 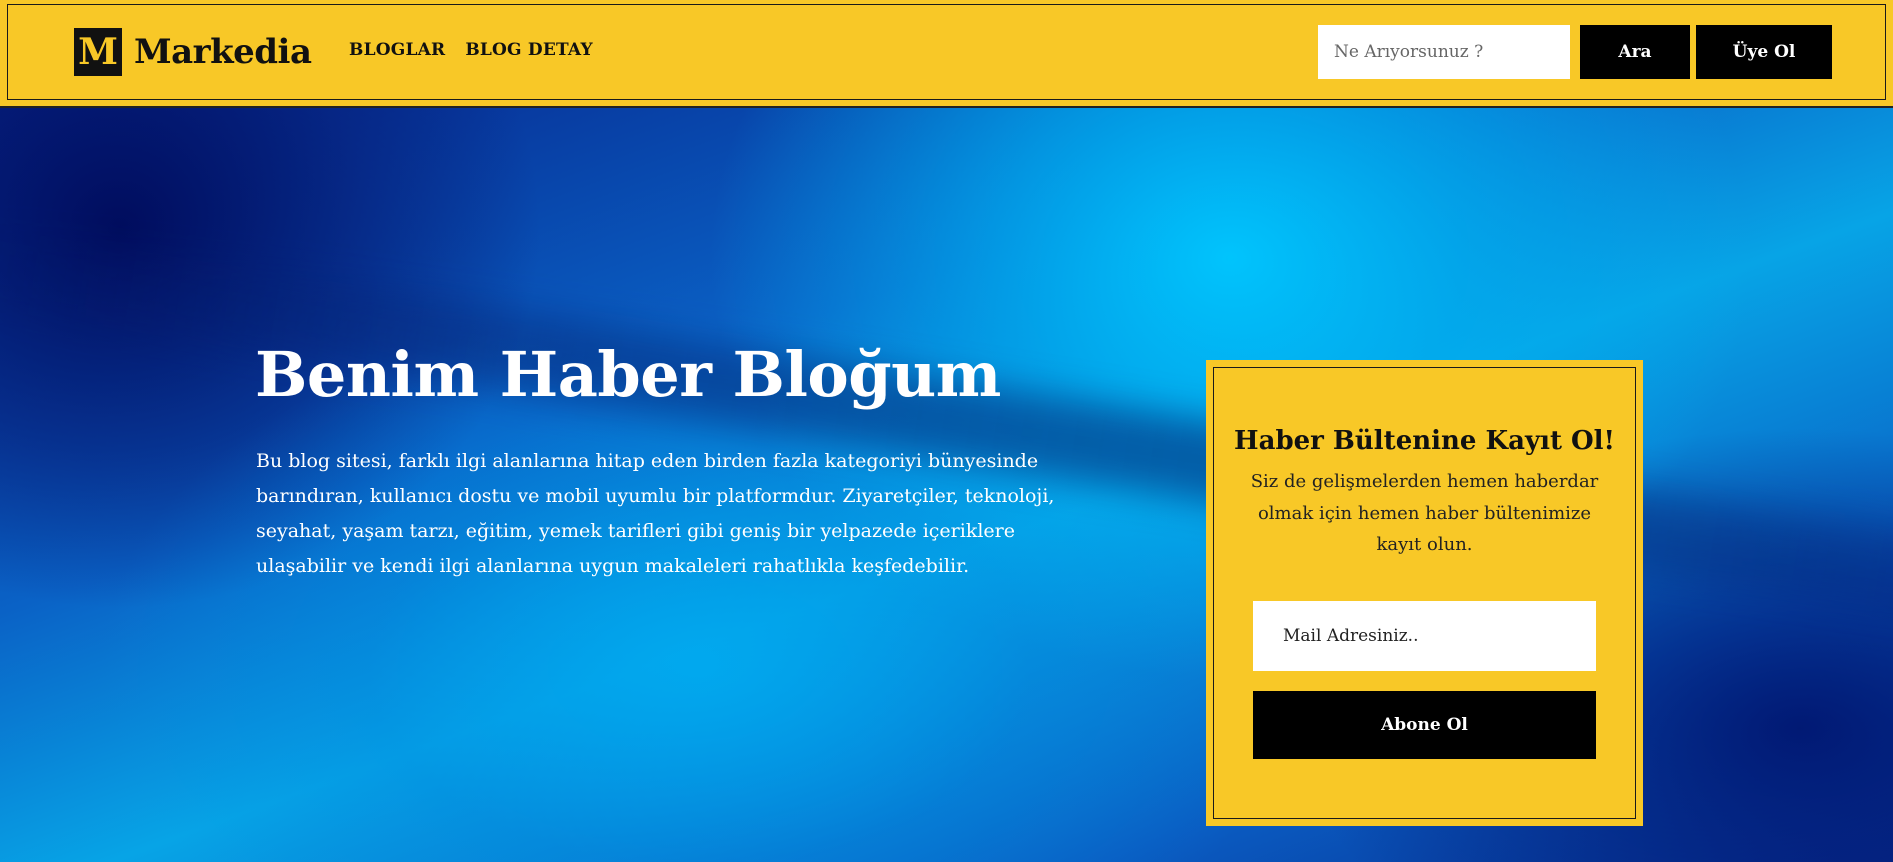 What do you see at coordinates (98, 52) in the screenshot?
I see `logo-mark-icon: M` at bounding box center [98, 52].